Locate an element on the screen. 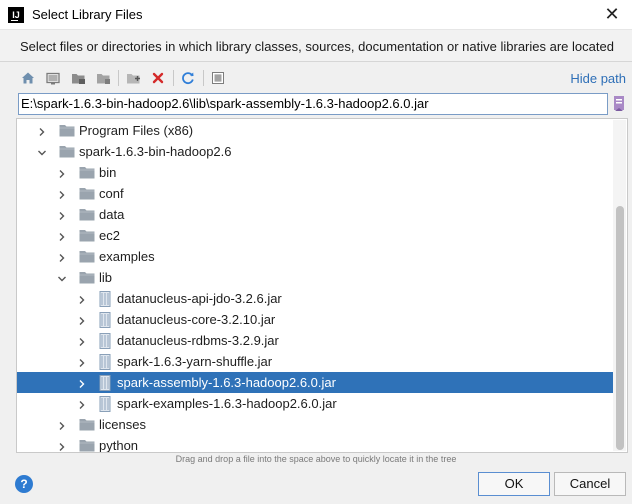 This screenshot has height=504, width=632. path-history-icon is located at coordinates (619, 104).